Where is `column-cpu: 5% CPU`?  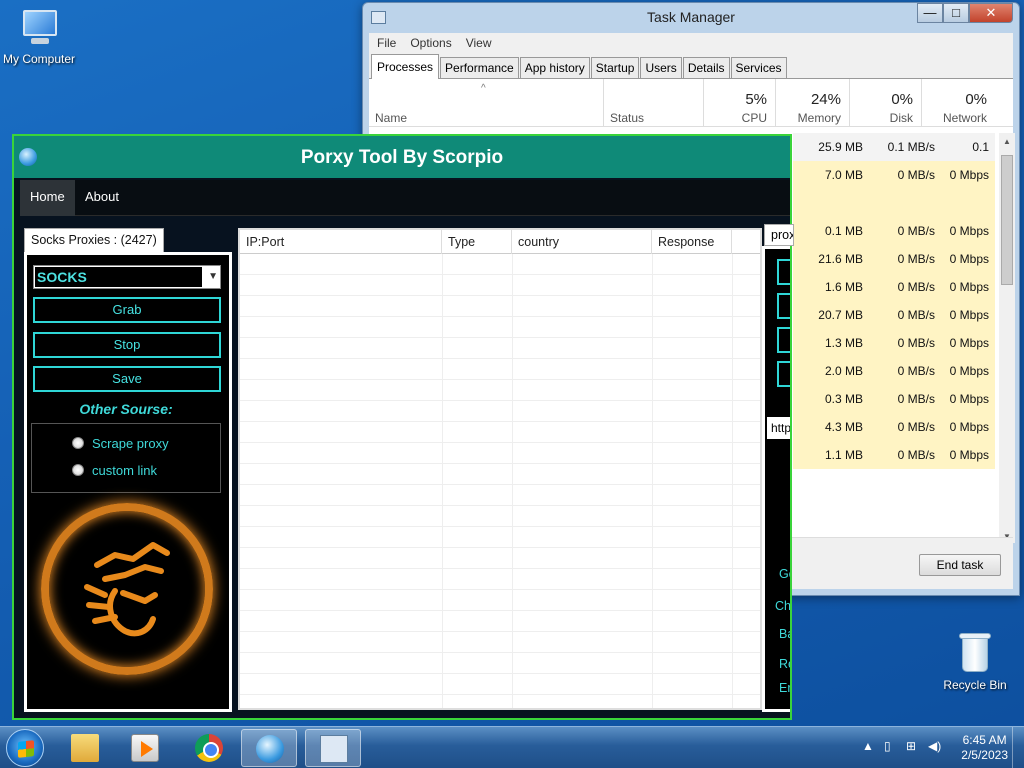
column-cpu: 5% CPU is located at coordinates (739, 103).